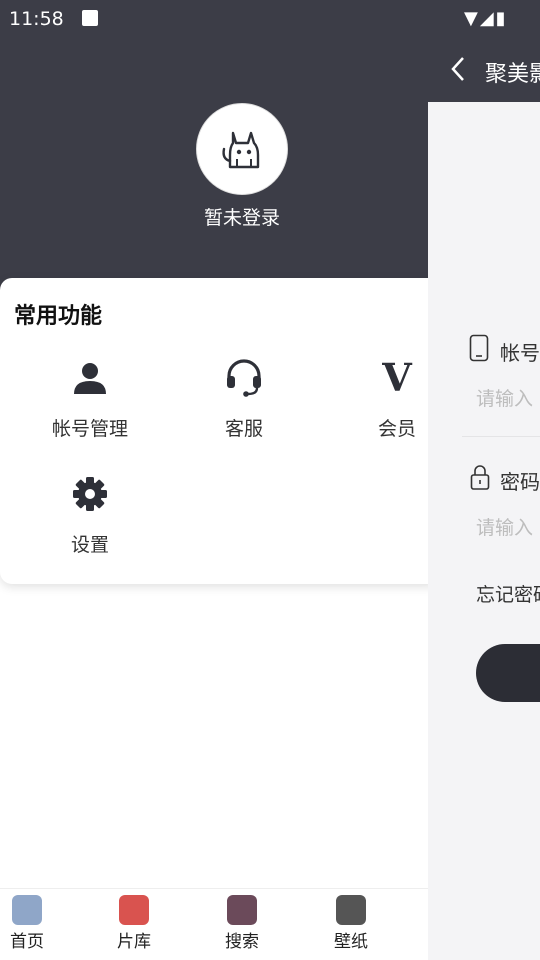 The width and height of the screenshot is (540, 960). I want to click on nav-search: 搜索, so click(242, 923).